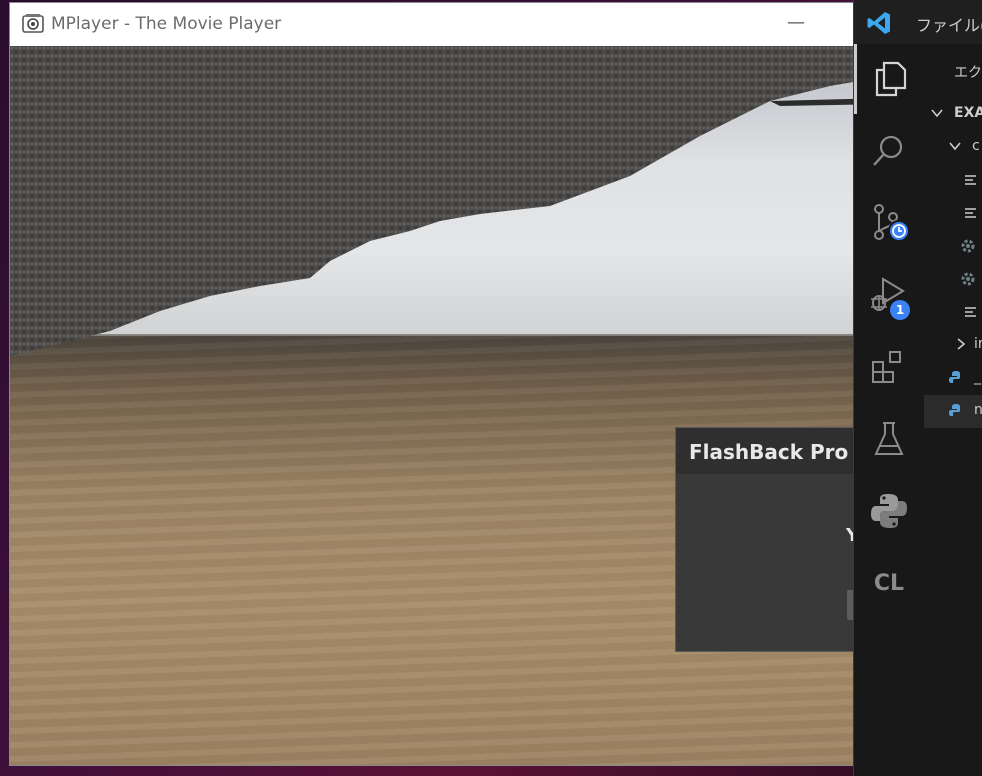 This screenshot has height=776, width=982. I want to click on tree-item-label: c, so click(976, 146).